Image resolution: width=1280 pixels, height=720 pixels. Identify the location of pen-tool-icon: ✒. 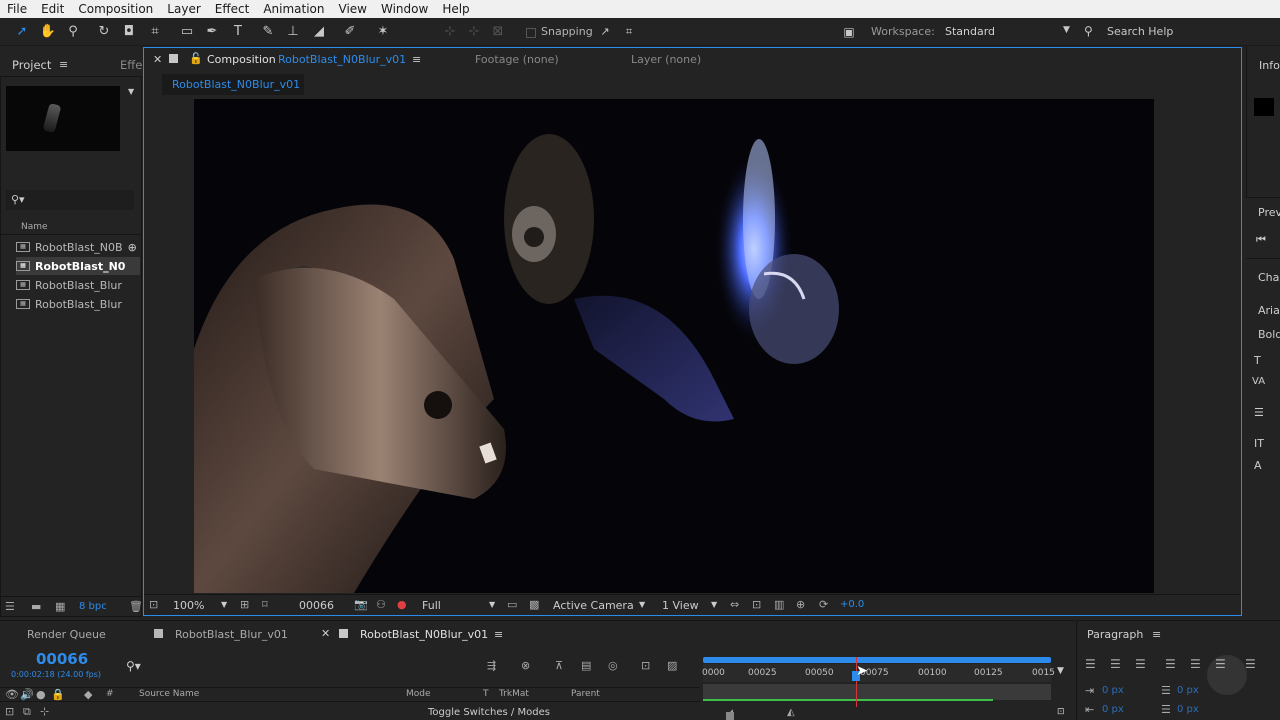
(212, 32).